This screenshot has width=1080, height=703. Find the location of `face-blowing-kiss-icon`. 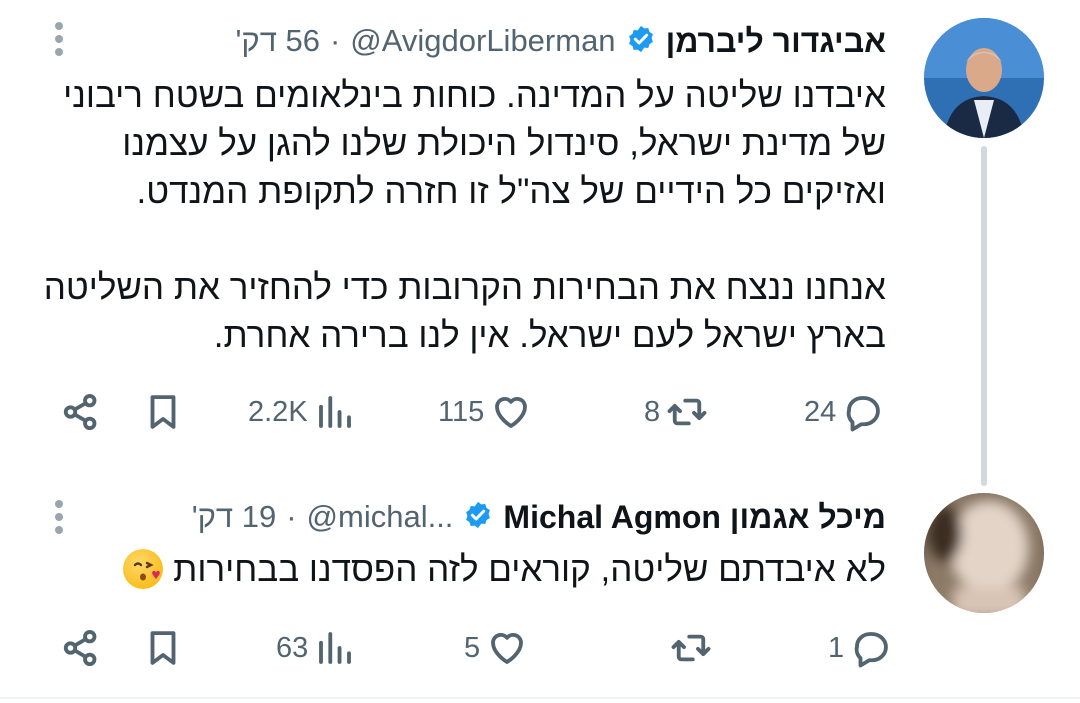

face-blowing-kiss-icon is located at coordinates (143, 569).